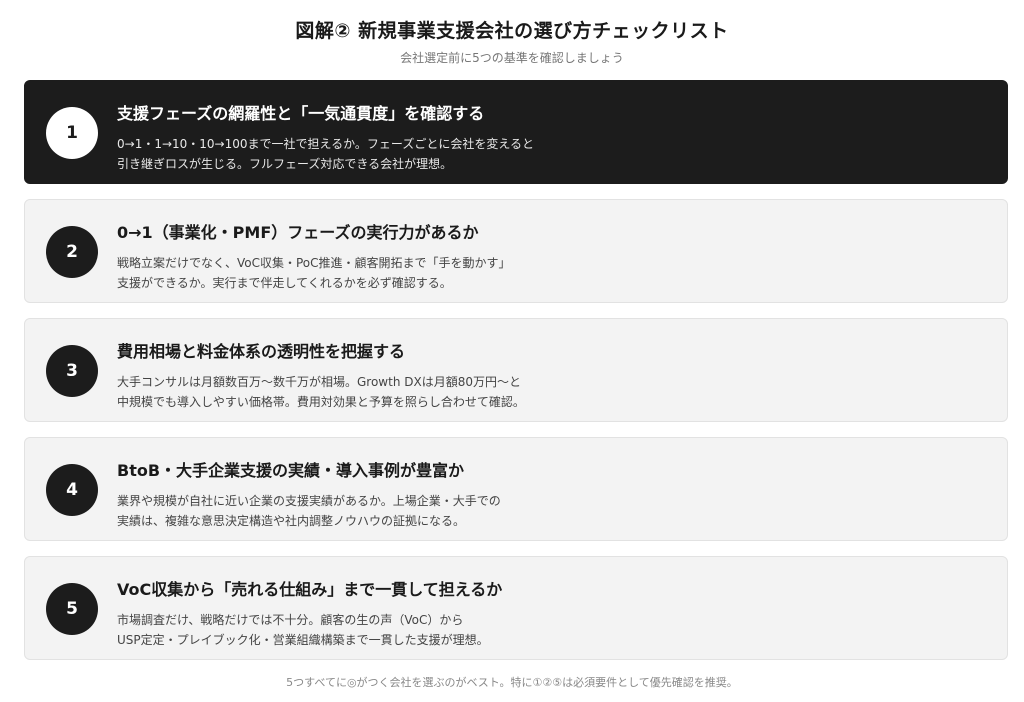 Image resolution: width=1024 pixels, height=702 pixels. I want to click on card-heading: 支援フェーズの網羅性と「一気通貫度」を確認する, so click(301, 113).